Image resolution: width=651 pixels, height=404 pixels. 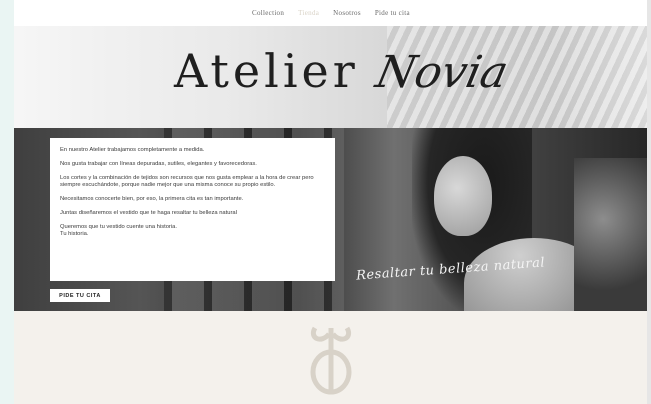 I want to click on nav-item-pide-tu-cita: Pide tu cita, so click(x=392, y=13).